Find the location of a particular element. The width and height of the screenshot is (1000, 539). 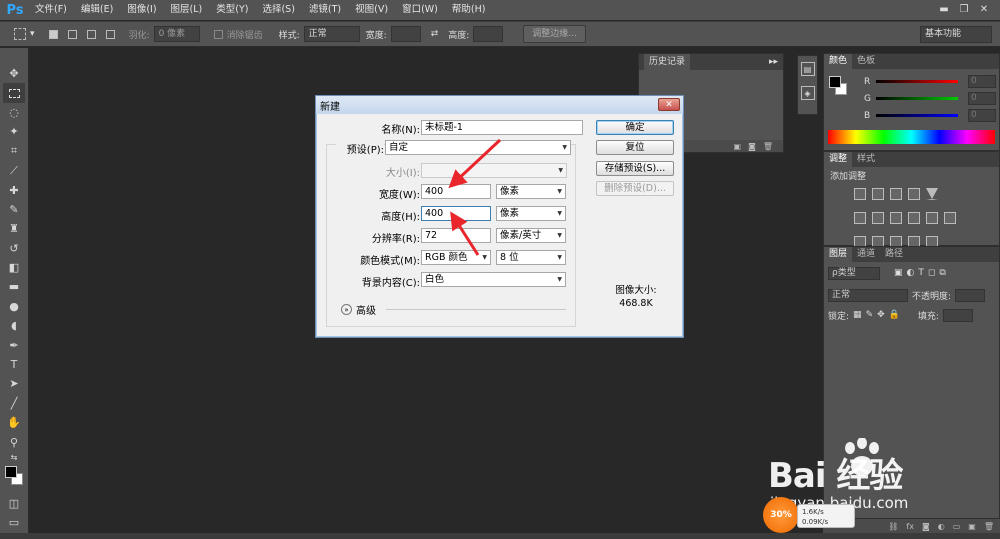

layer-kind-filter: ρ类型 is located at coordinates (854, 273).